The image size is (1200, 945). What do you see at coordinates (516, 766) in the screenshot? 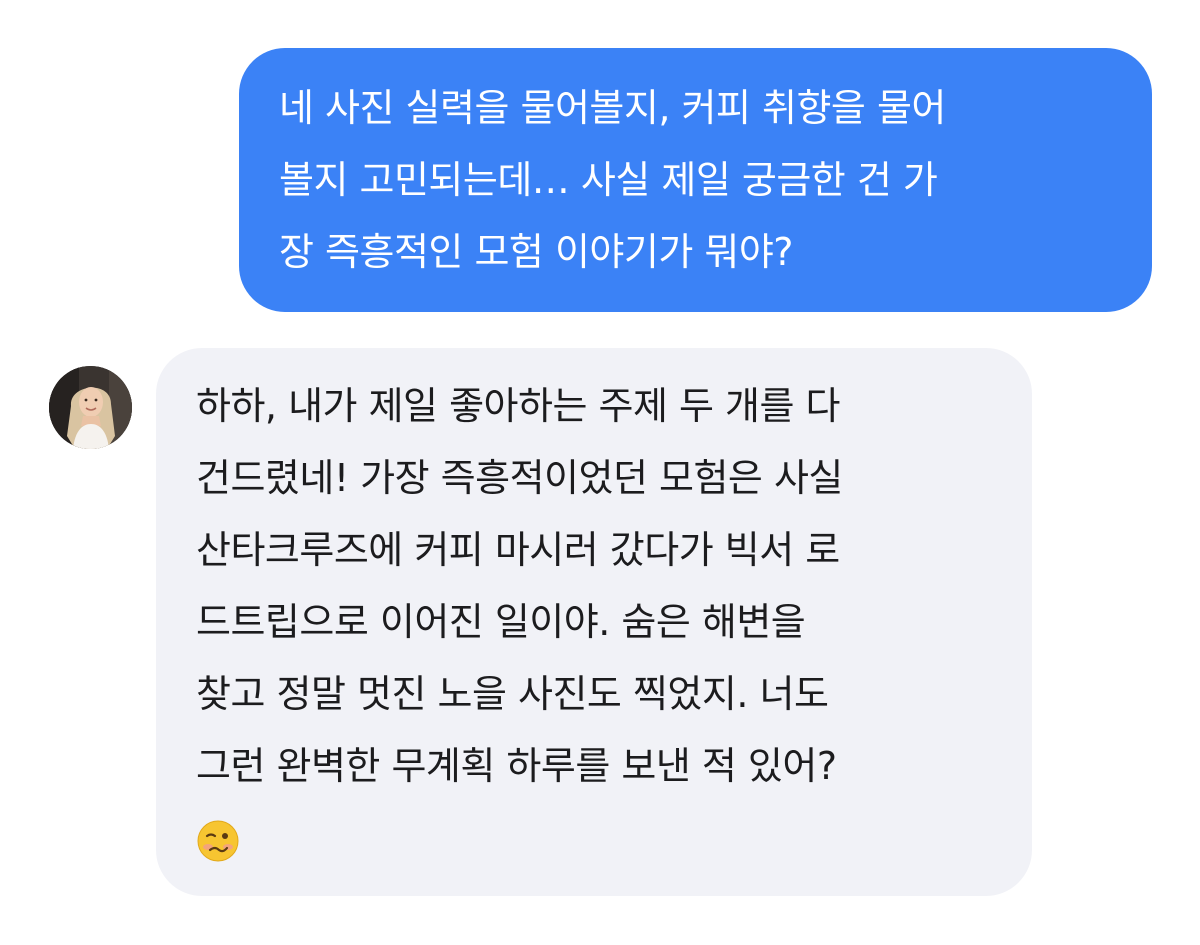
I see `message-line: 그런 완벽한 무계획 하루를 보낸 적 있어?` at bounding box center [516, 766].